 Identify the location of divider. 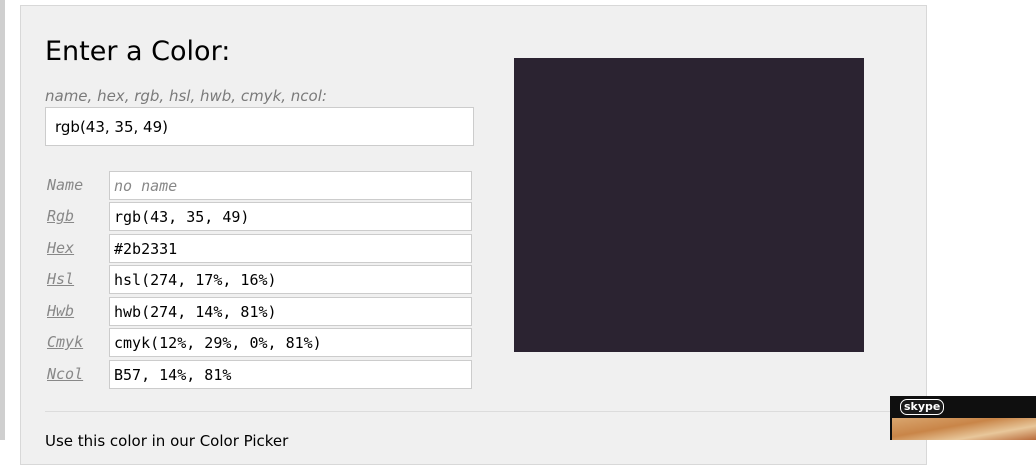
(475, 411).